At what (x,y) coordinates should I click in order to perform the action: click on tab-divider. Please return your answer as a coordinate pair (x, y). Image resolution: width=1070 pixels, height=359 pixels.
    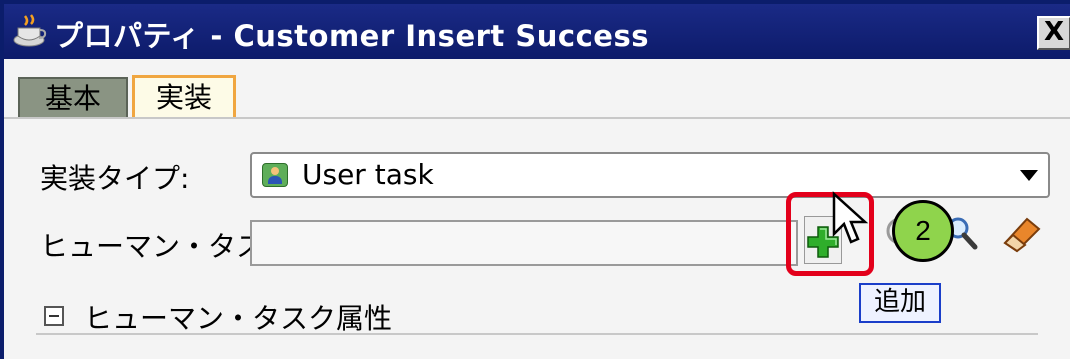
    Looking at the image, I should click on (537, 118).